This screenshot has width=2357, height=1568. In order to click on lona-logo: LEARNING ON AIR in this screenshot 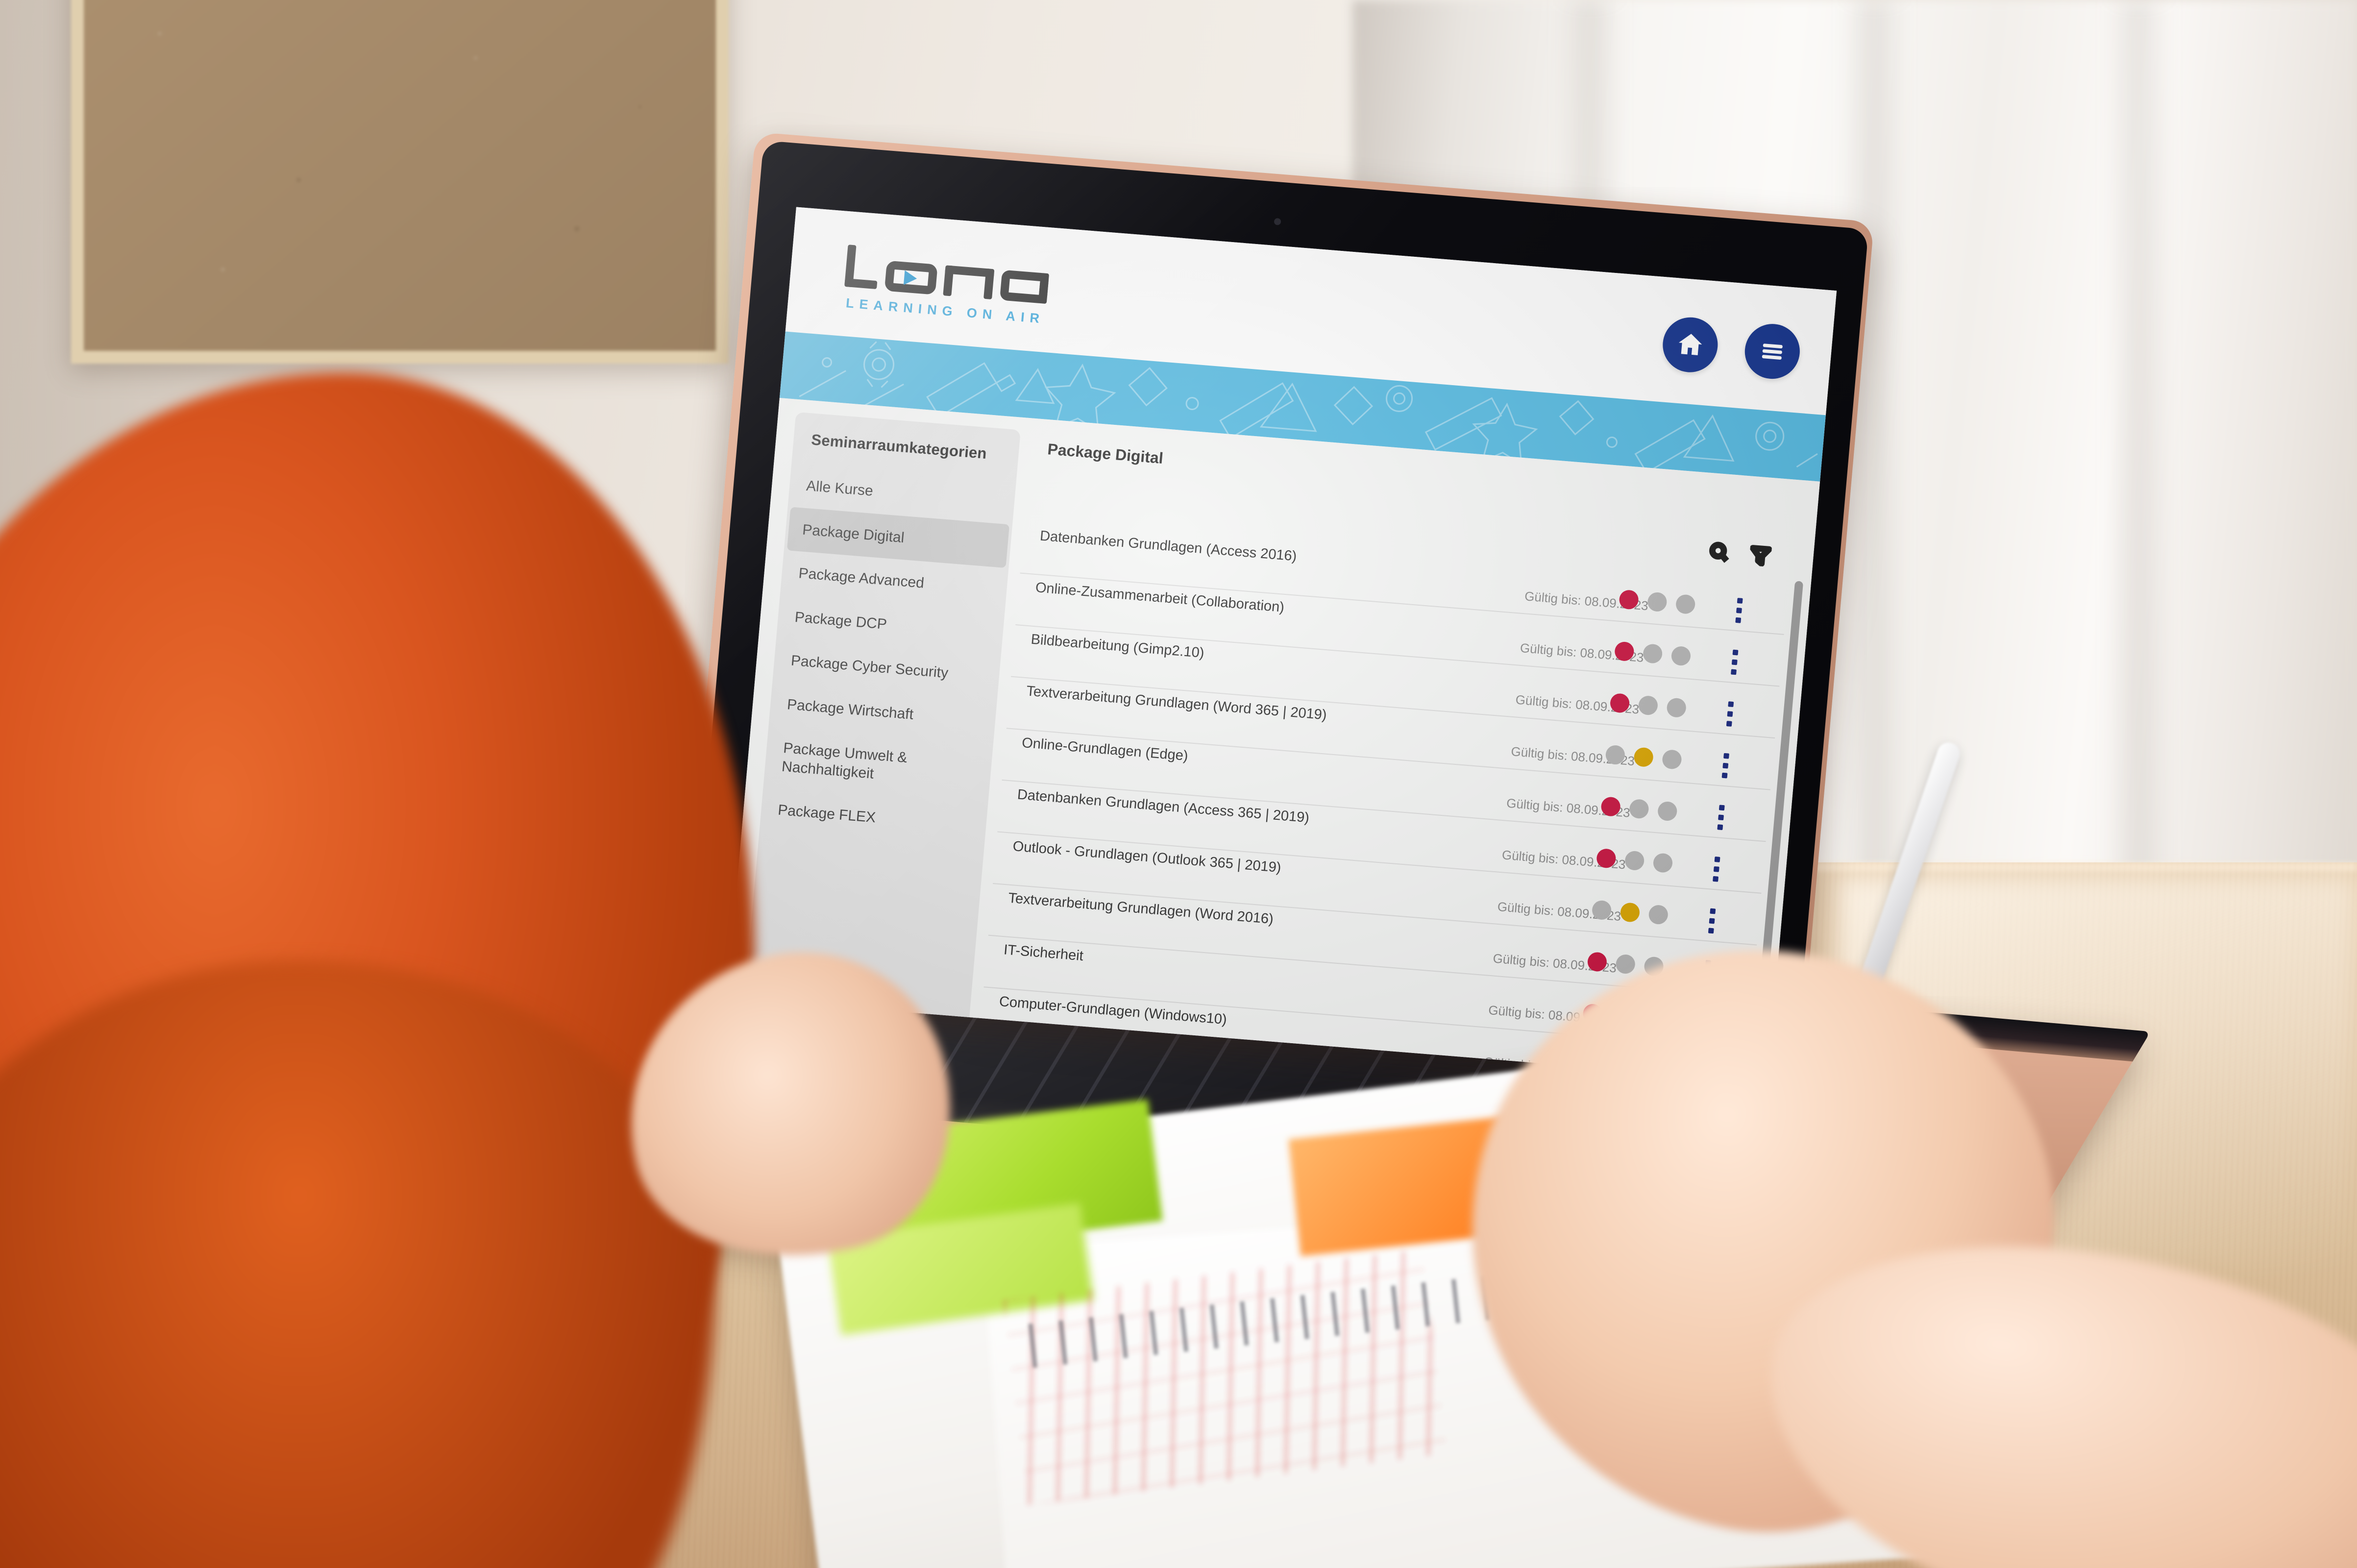, I will do `click(948, 287)`.